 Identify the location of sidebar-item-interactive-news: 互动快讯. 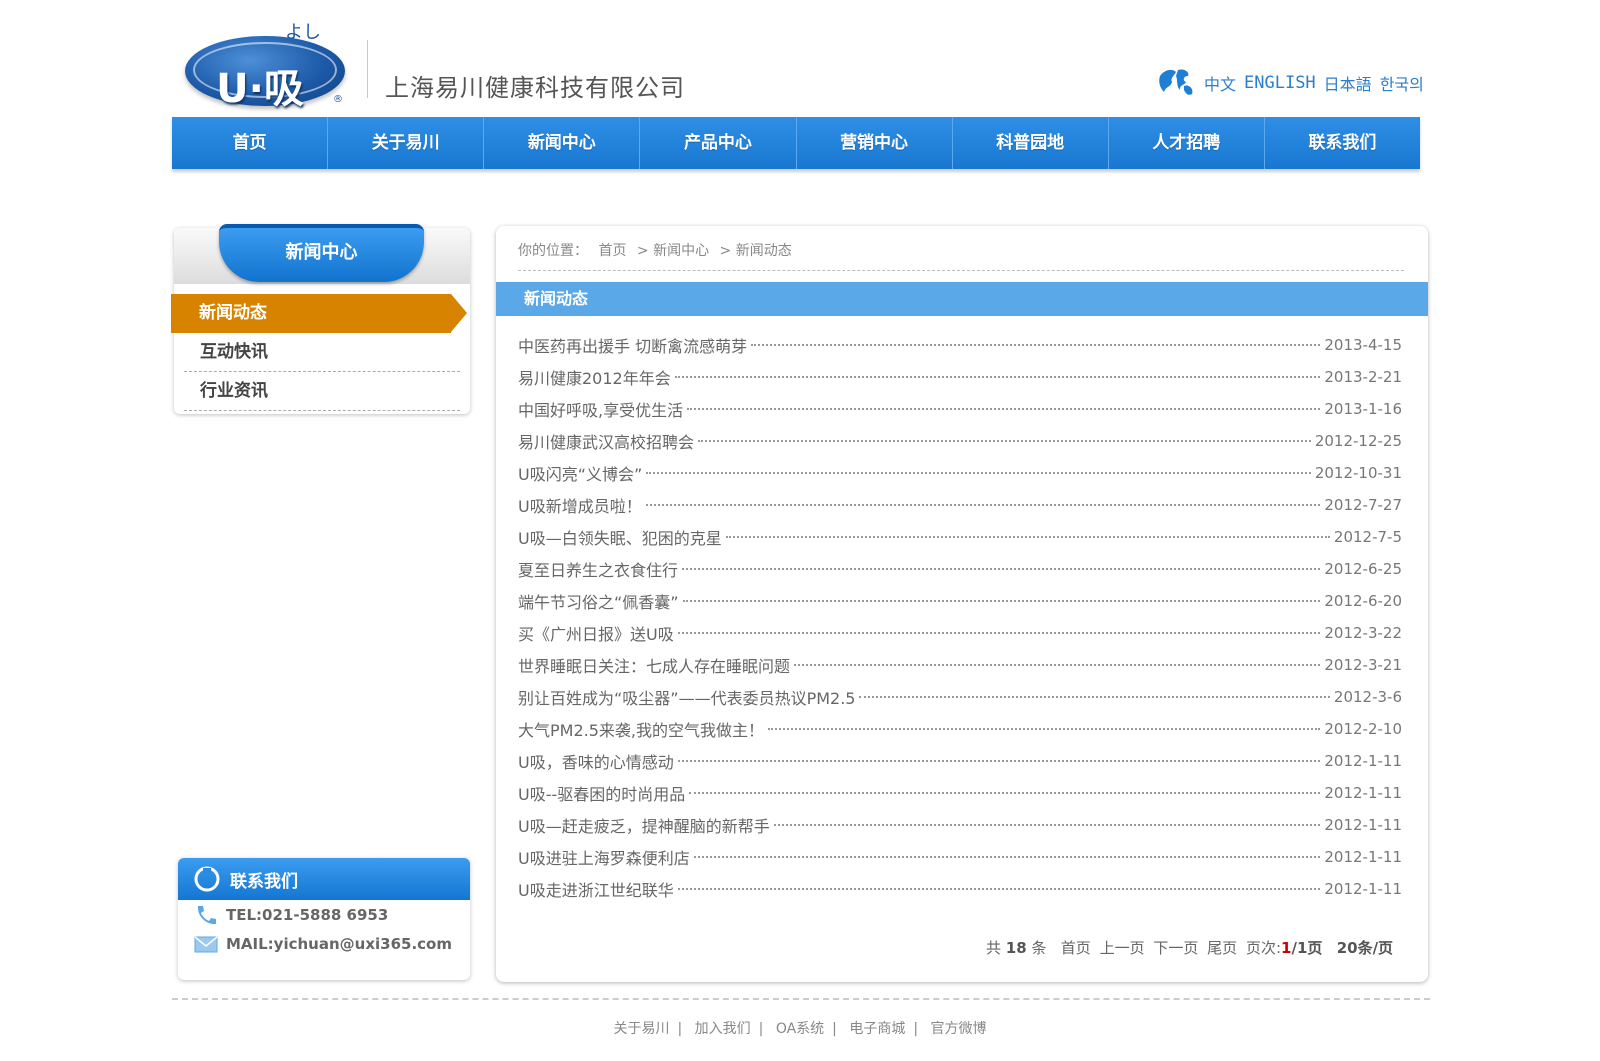
(322, 352).